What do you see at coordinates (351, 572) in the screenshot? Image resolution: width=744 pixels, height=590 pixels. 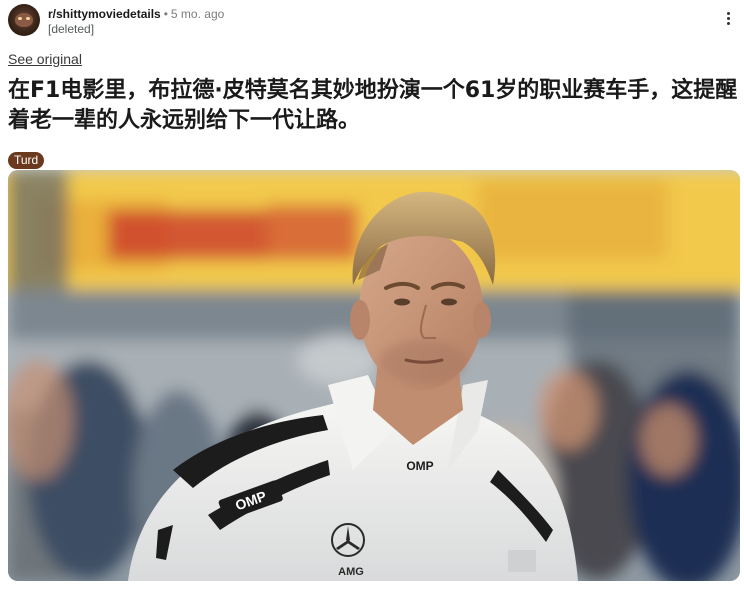 I see `amg-text: AMG` at bounding box center [351, 572].